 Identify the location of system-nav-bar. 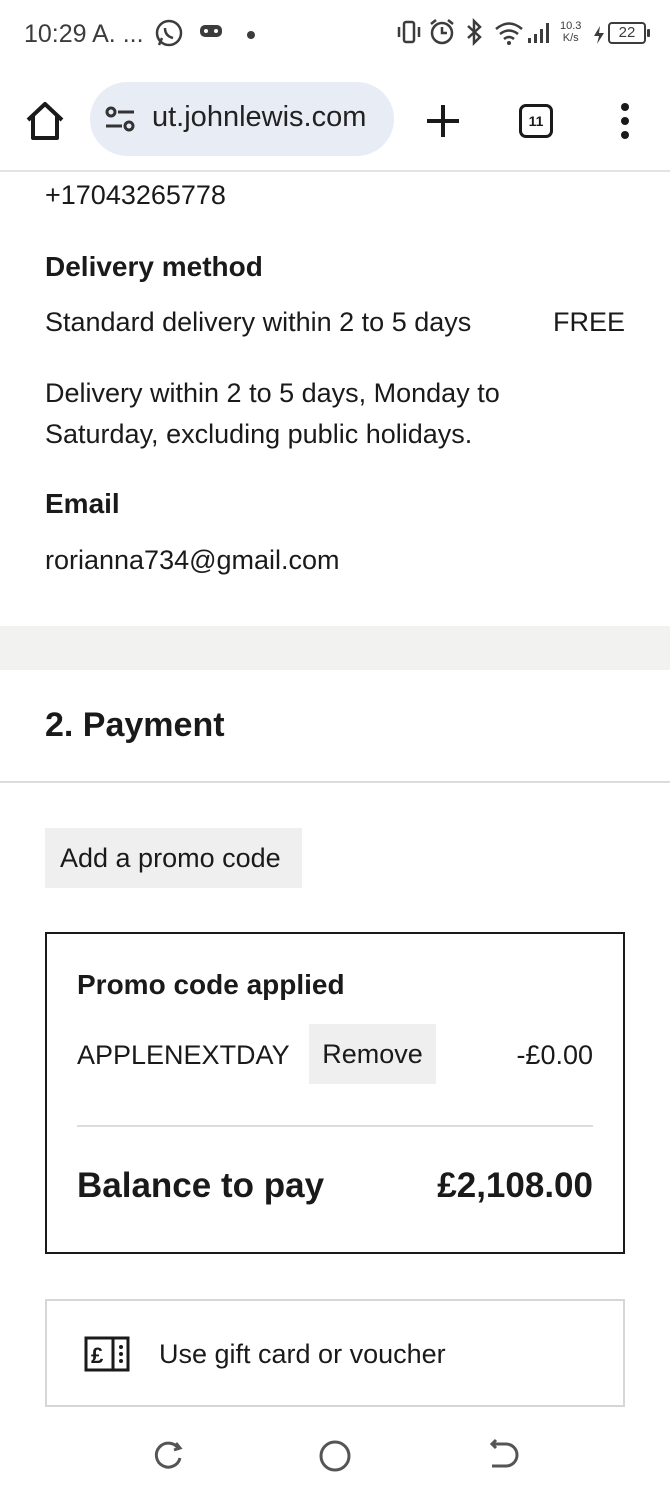
(335, 1455).